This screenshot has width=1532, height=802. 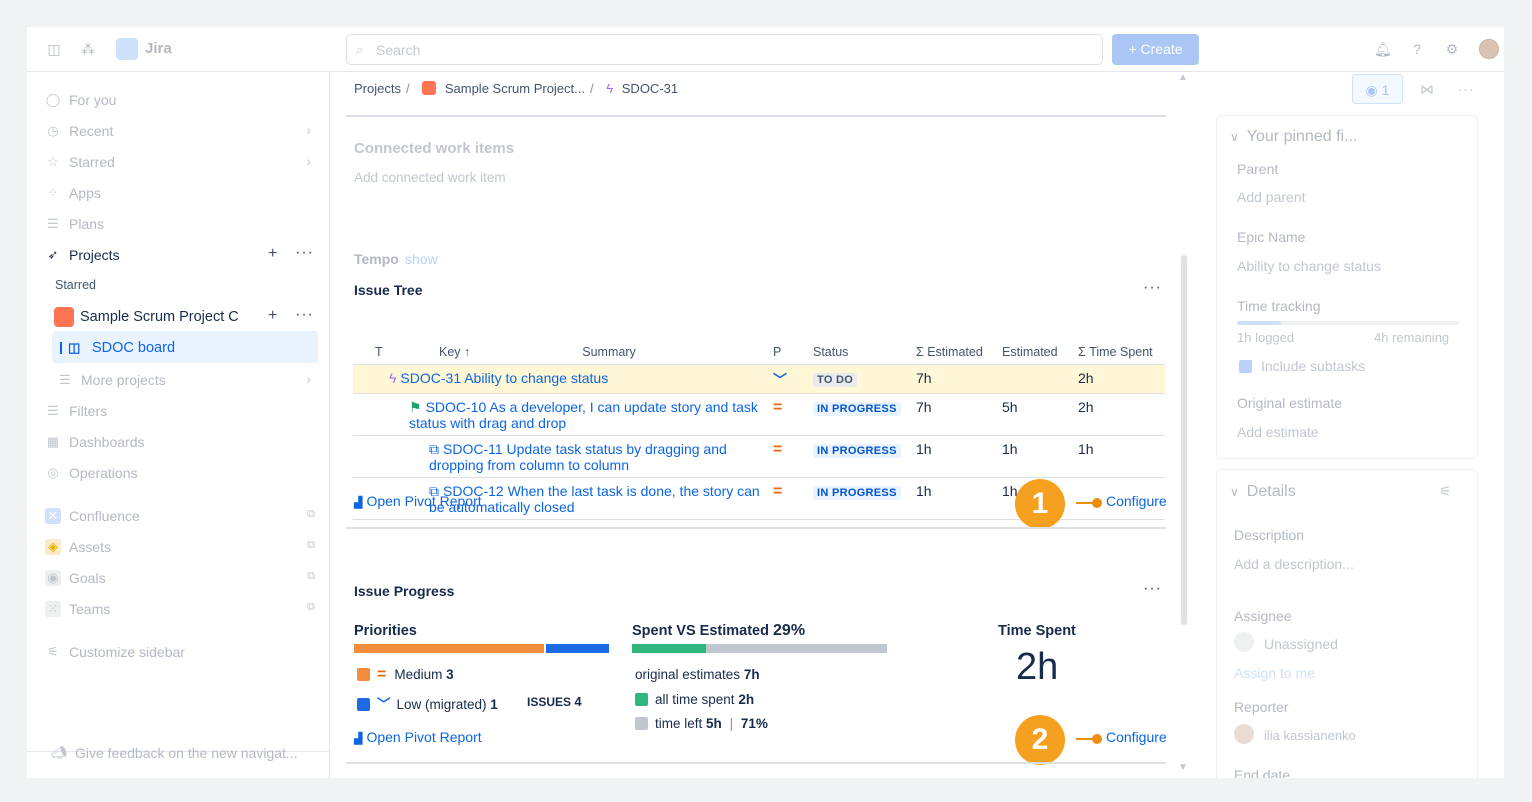 What do you see at coordinates (1278, 432) in the screenshot?
I see `add-estimate-field: Add estimate` at bounding box center [1278, 432].